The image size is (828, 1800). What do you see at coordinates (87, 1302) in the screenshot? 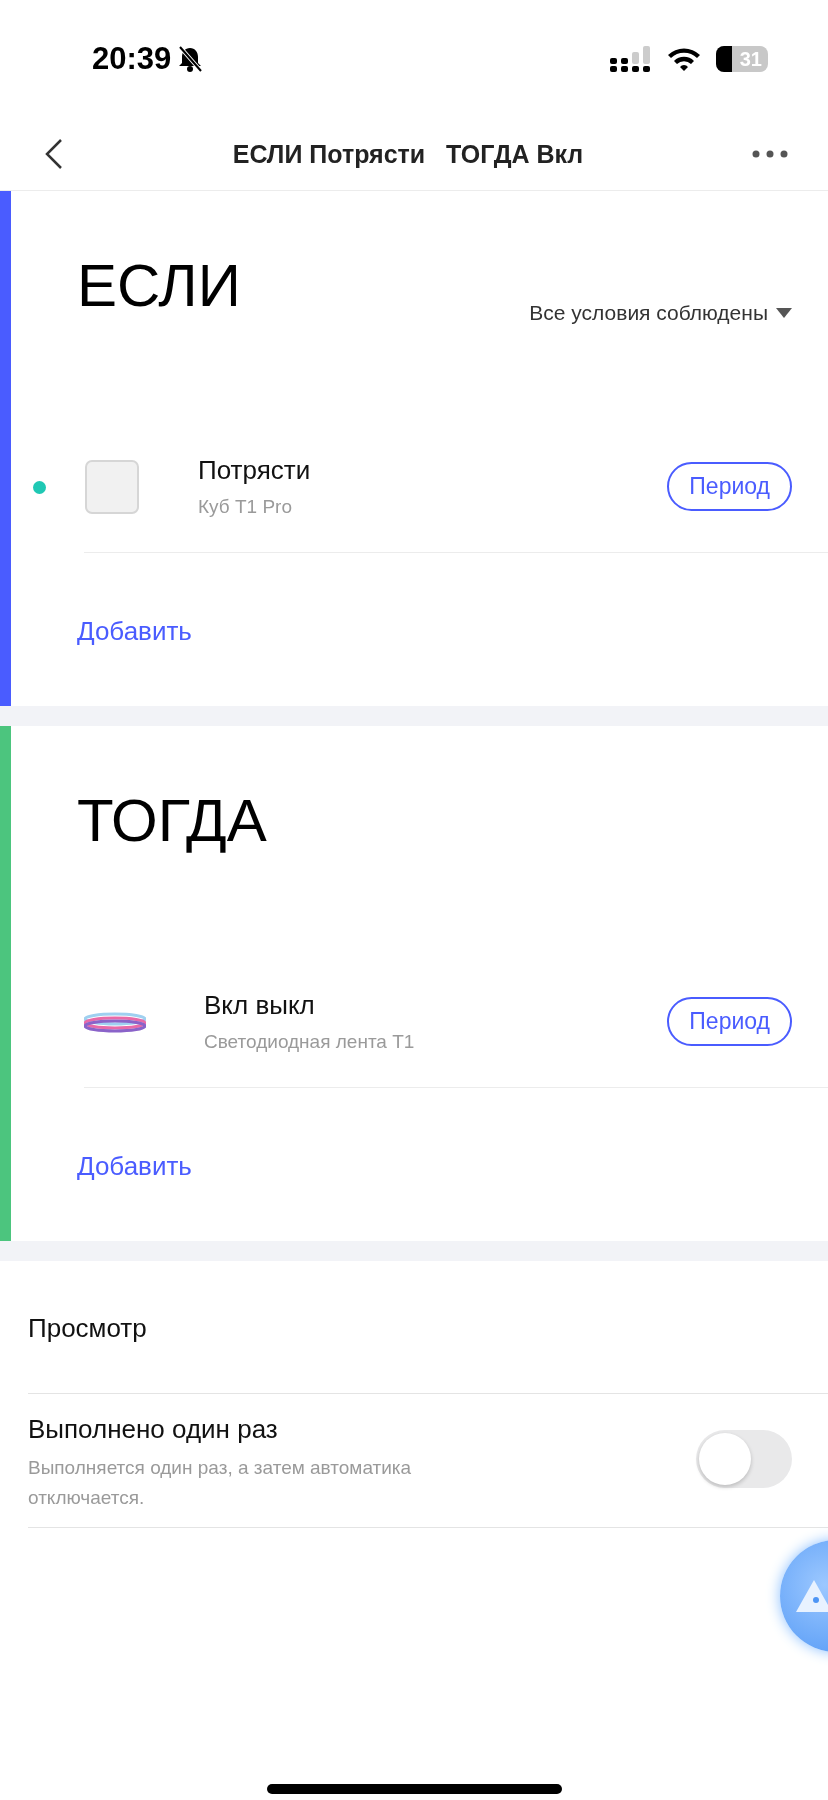
I see `preview-label: Просмотр` at bounding box center [87, 1302].